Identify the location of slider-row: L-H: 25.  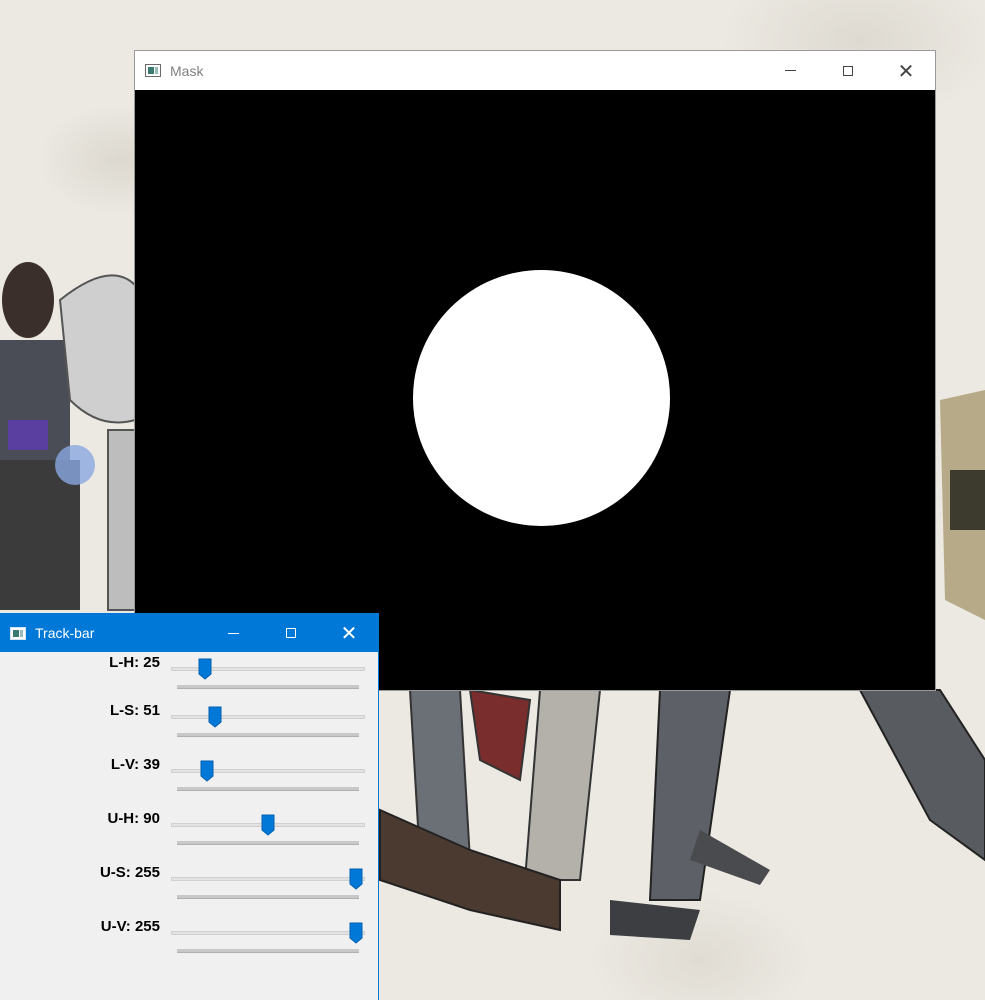
(189, 679).